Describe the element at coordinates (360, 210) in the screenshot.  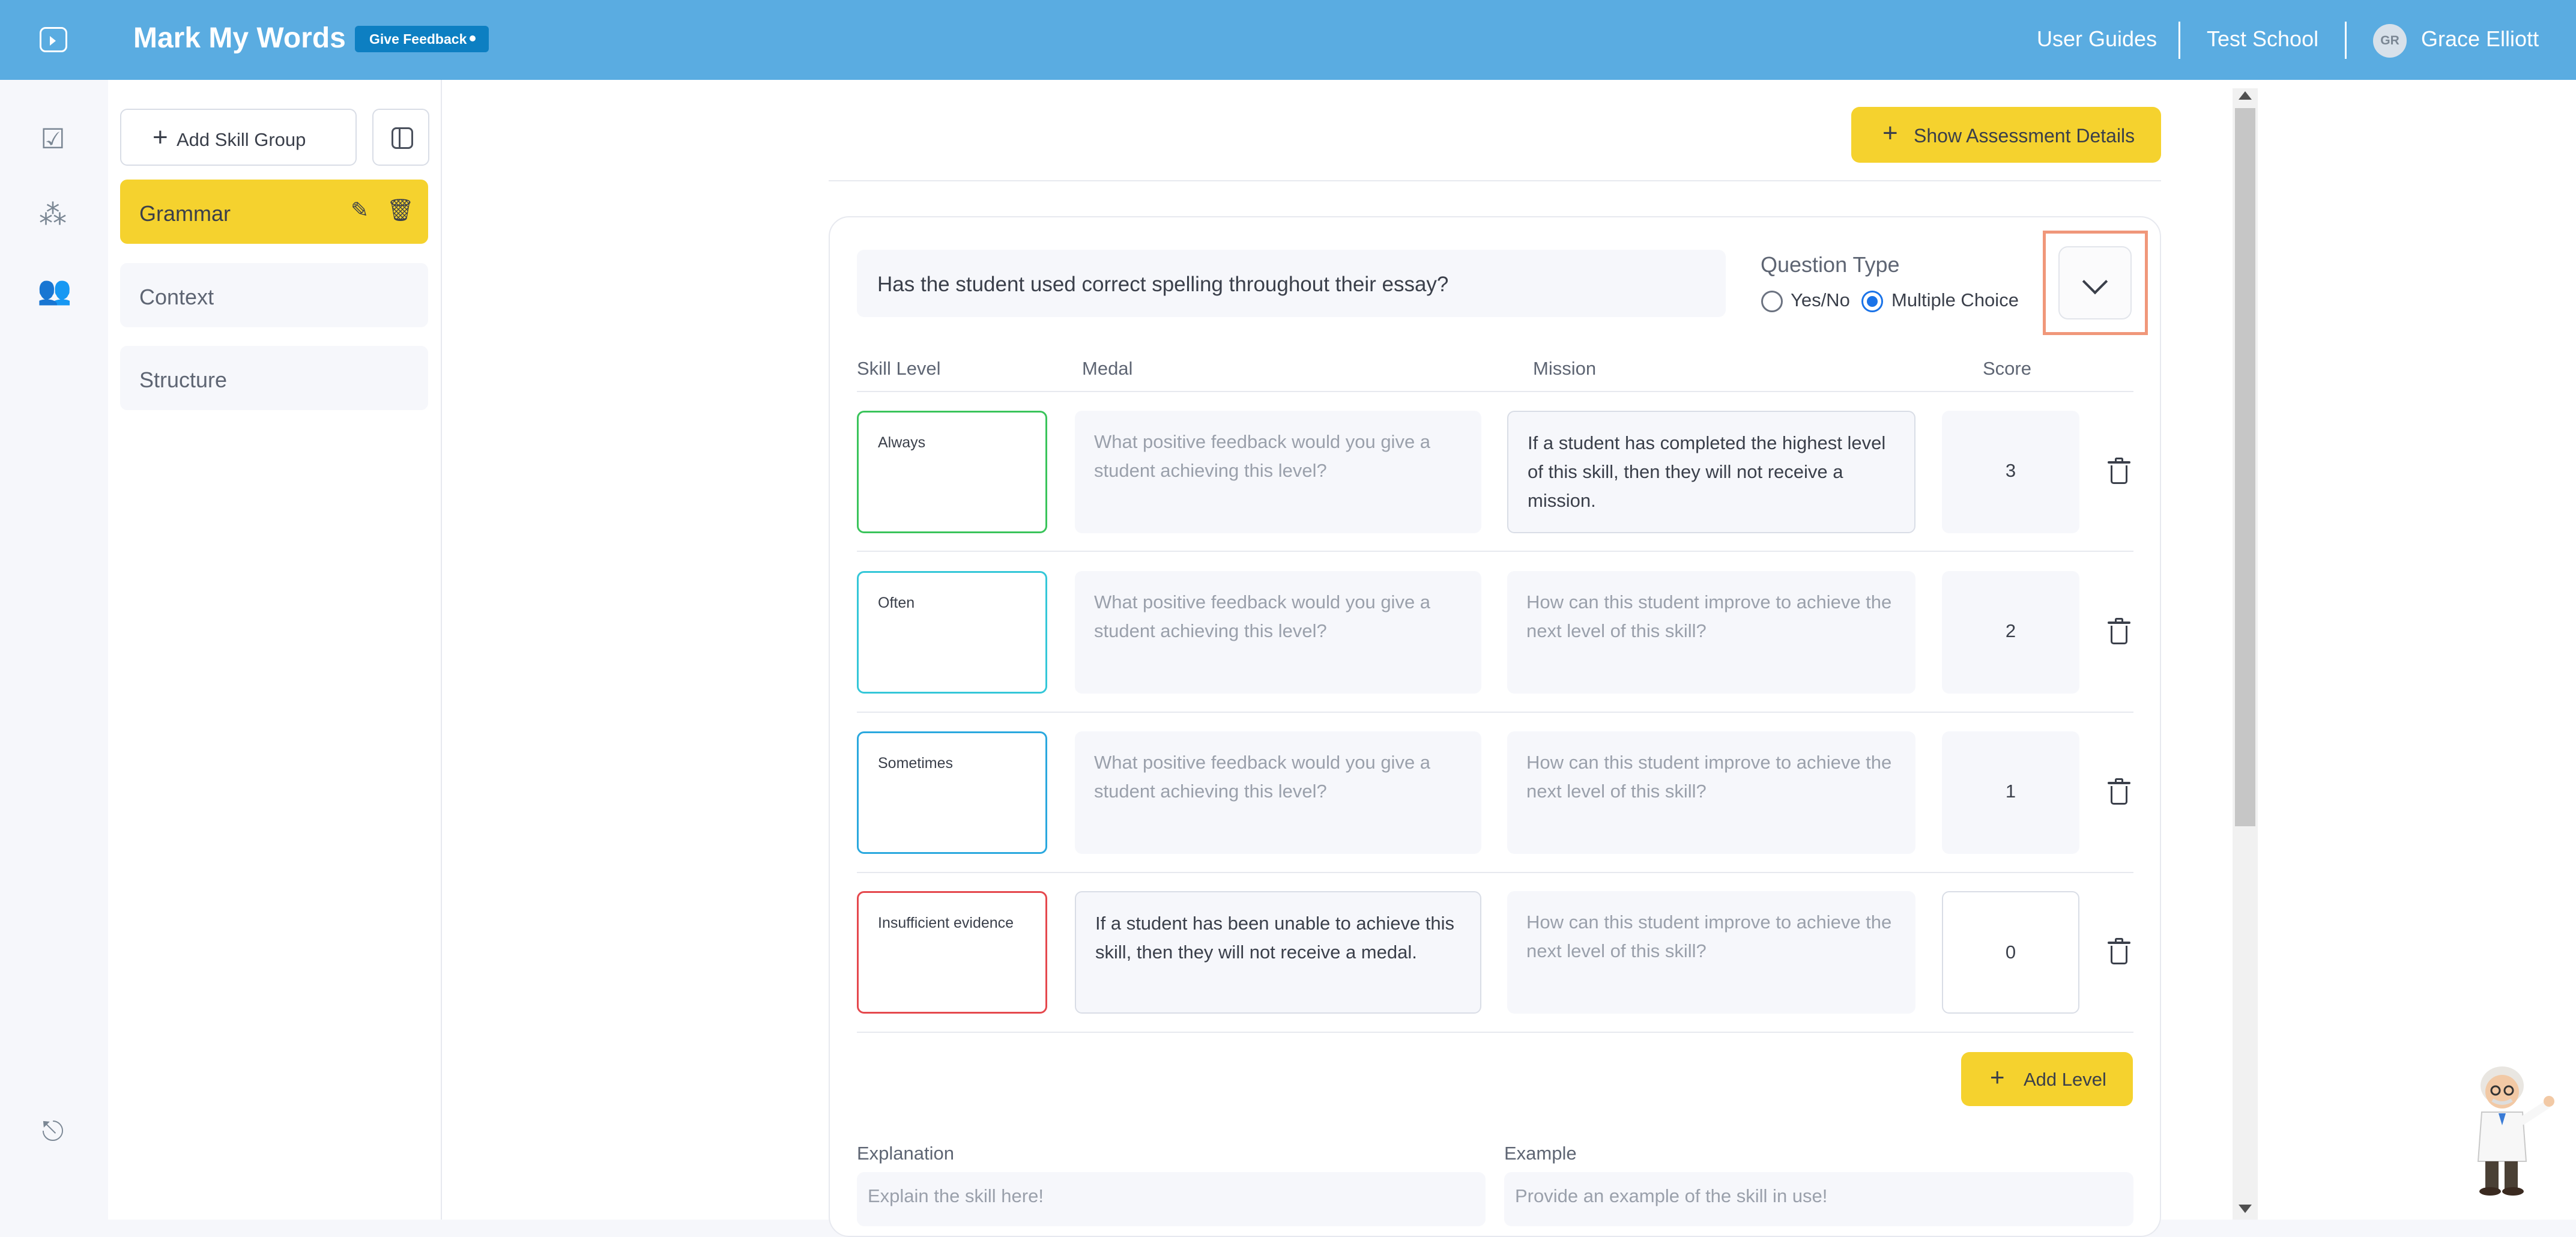
I see `edit-icon: ✎` at that location.